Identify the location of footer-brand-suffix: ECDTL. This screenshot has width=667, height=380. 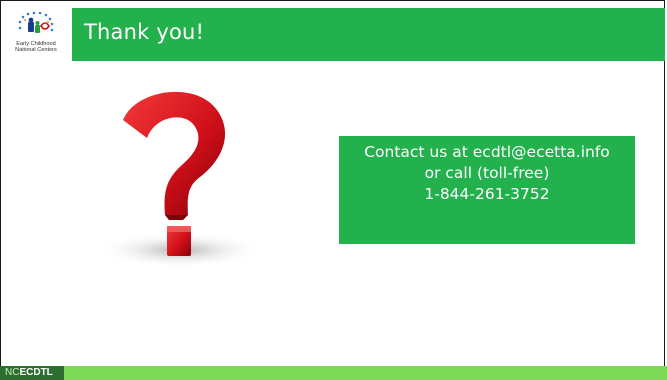
(36, 372).